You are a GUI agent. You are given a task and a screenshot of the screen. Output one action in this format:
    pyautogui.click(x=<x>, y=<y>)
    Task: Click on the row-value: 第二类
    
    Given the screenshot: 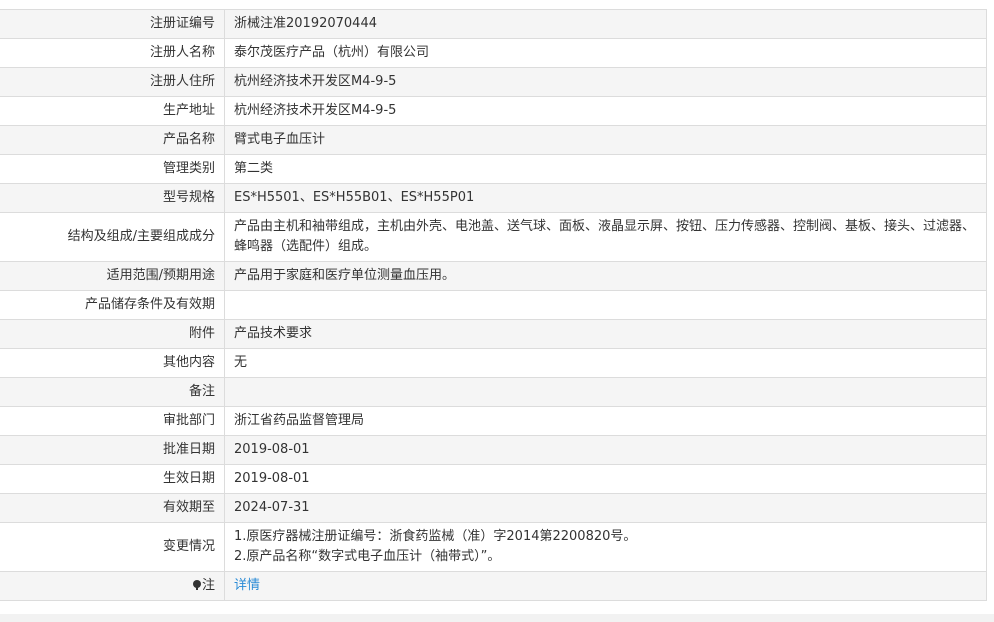 What is the action you would take?
    pyautogui.click(x=605, y=169)
    